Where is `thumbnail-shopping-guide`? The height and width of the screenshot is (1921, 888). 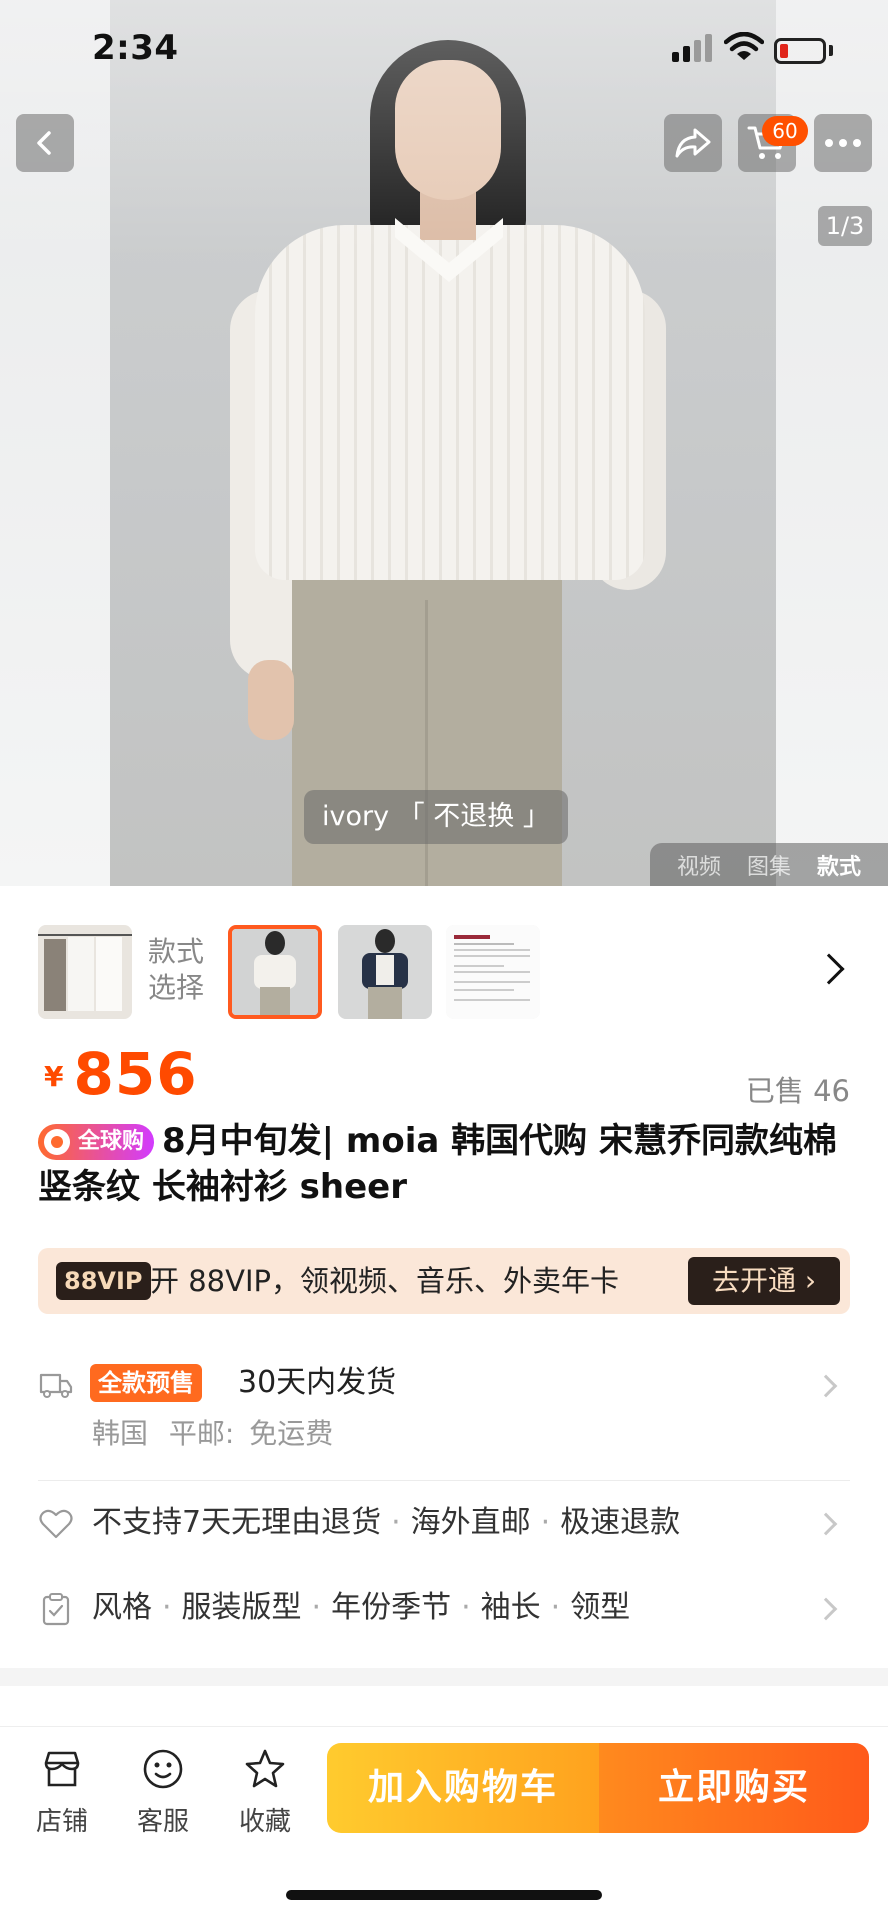 thumbnail-shopping-guide is located at coordinates (493, 972).